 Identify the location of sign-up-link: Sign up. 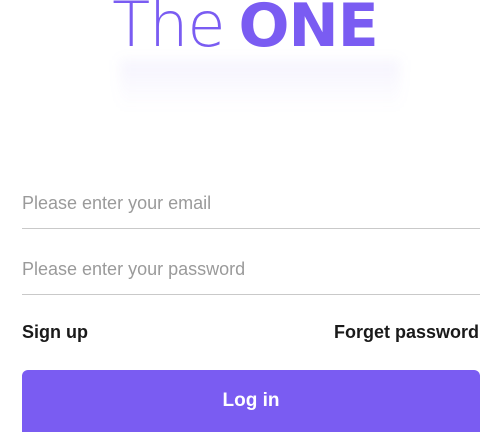
(55, 332).